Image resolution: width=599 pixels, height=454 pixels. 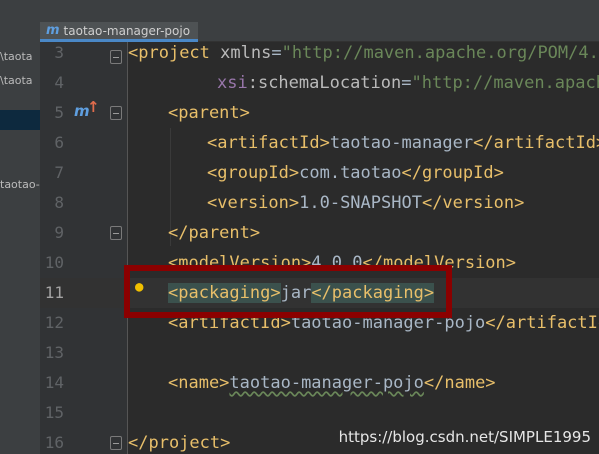 What do you see at coordinates (403, 143) in the screenshot?
I see `code-text: <artifactId>taotao-manager</artifactId>` at bounding box center [403, 143].